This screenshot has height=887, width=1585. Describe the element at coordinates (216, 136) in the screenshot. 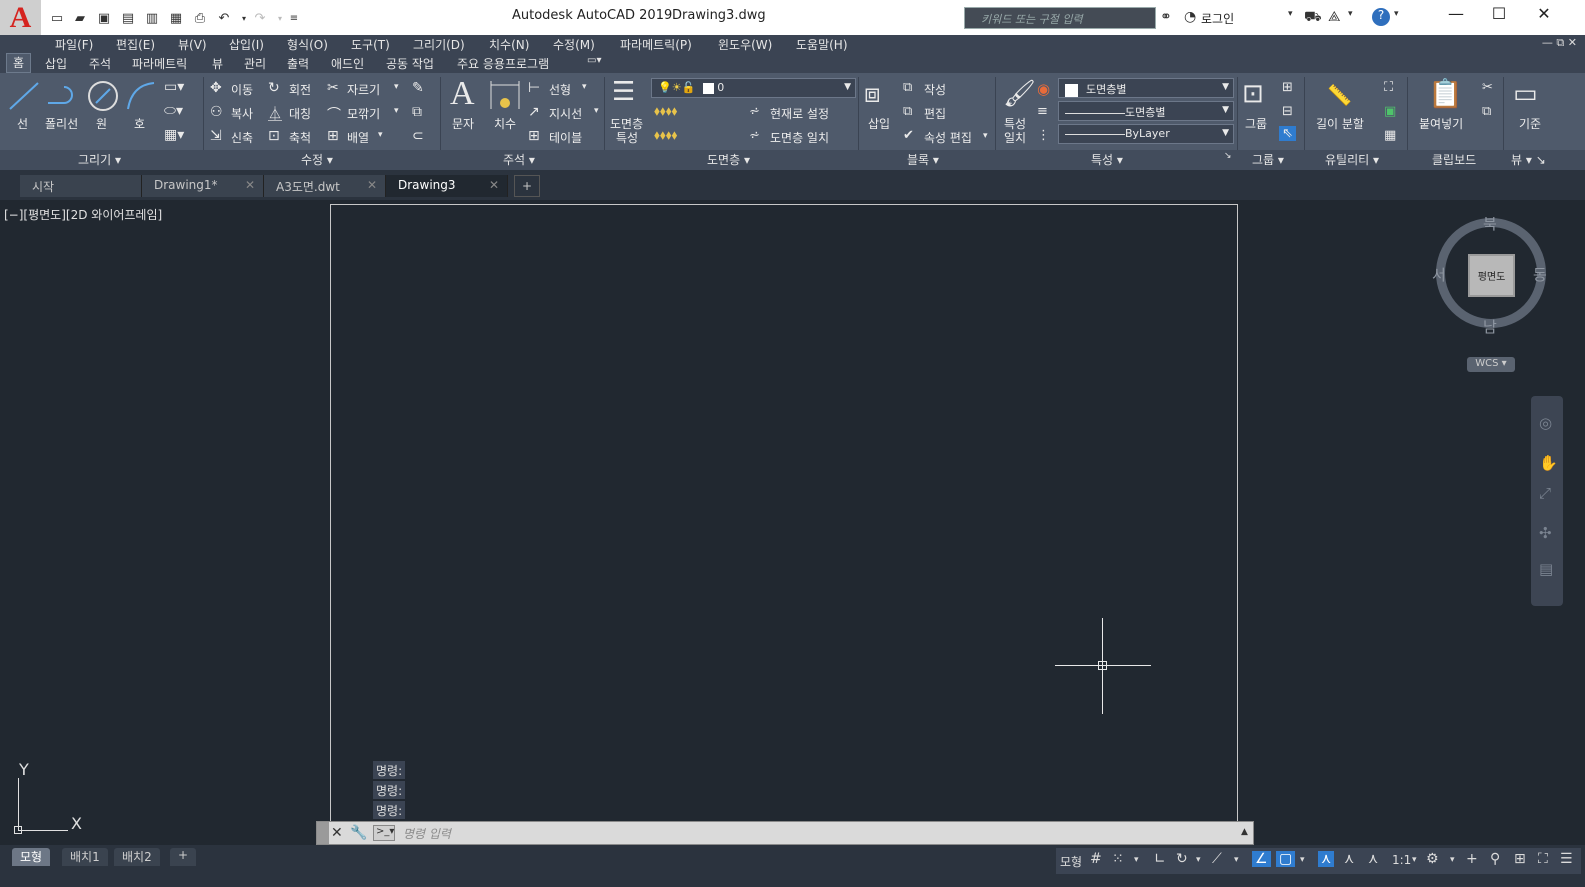

I see `stretch-icon: ⇲` at that location.